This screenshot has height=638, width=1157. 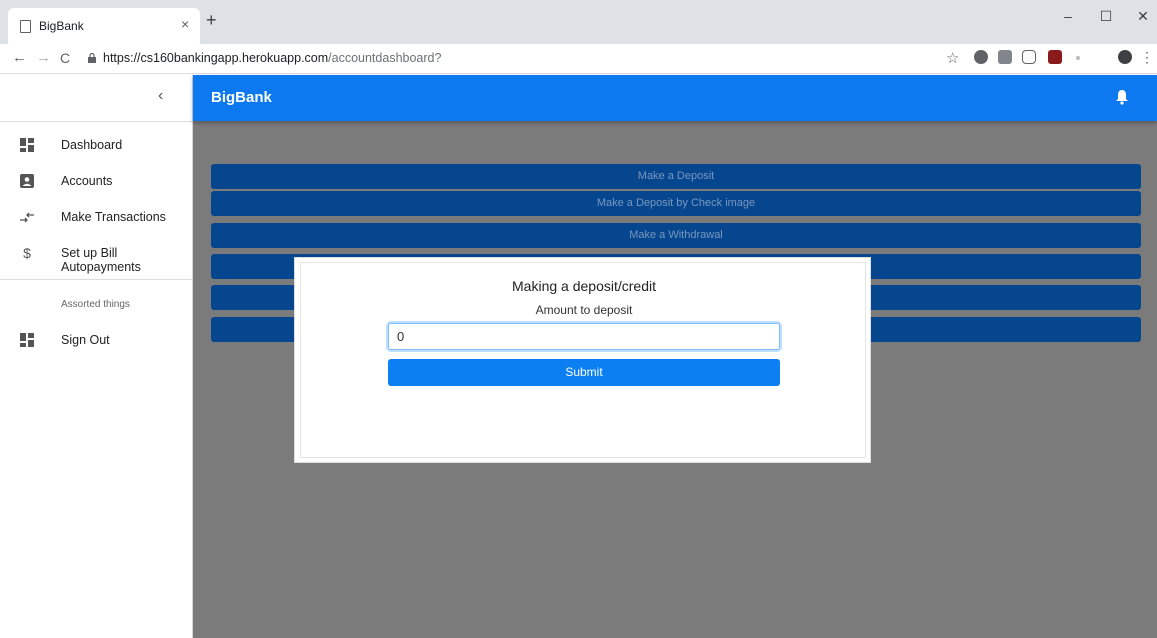 What do you see at coordinates (43, 57) in the screenshot?
I see `forward-button: →` at bounding box center [43, 57].